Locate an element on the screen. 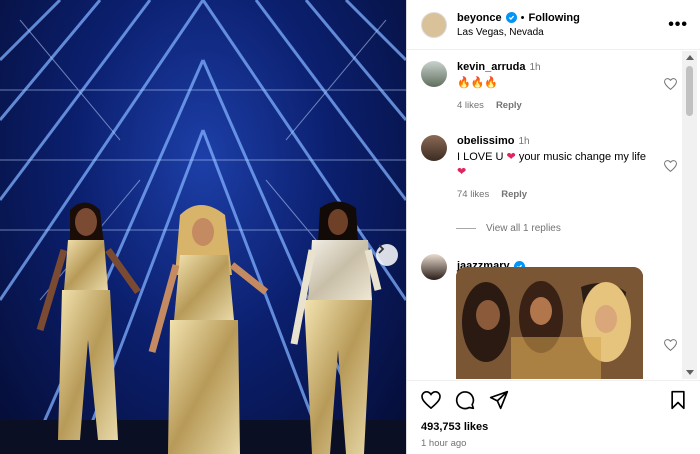 This screenshot has height=454, width=700. comment-username: kevin_arruda is located at coordinates (491, 67).